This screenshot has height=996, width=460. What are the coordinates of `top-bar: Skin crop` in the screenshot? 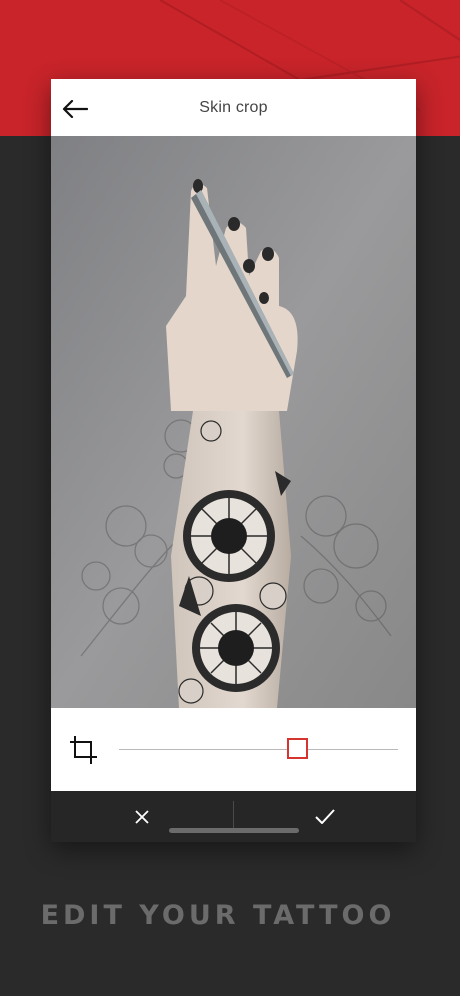 It's located at (233, 107).